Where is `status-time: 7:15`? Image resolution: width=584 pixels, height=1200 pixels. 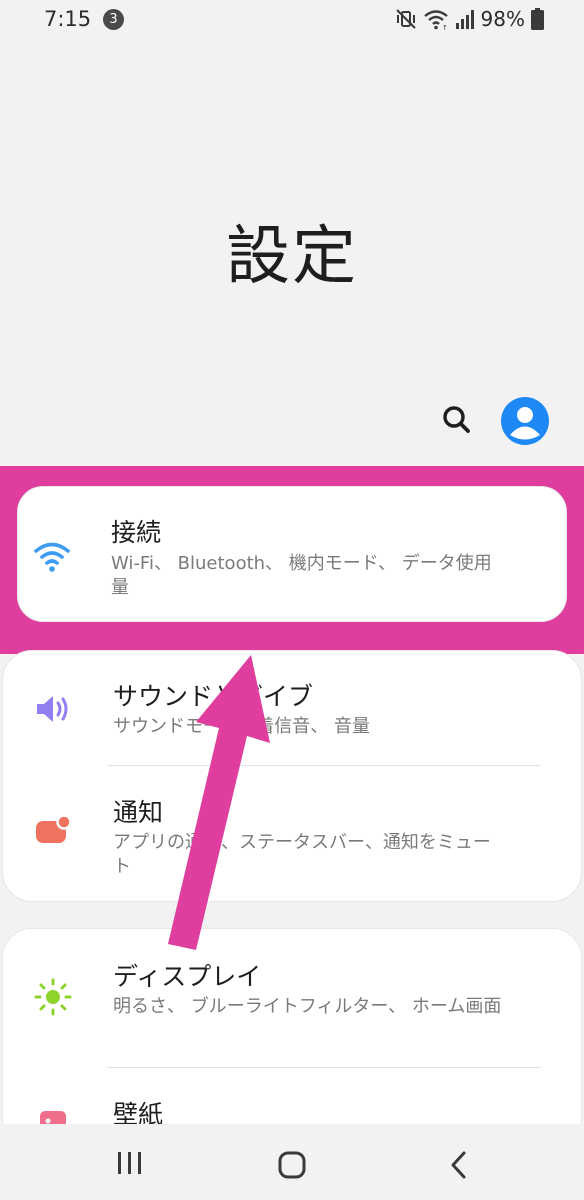
status-time: 7:15 is located at coordinates (68, 19).